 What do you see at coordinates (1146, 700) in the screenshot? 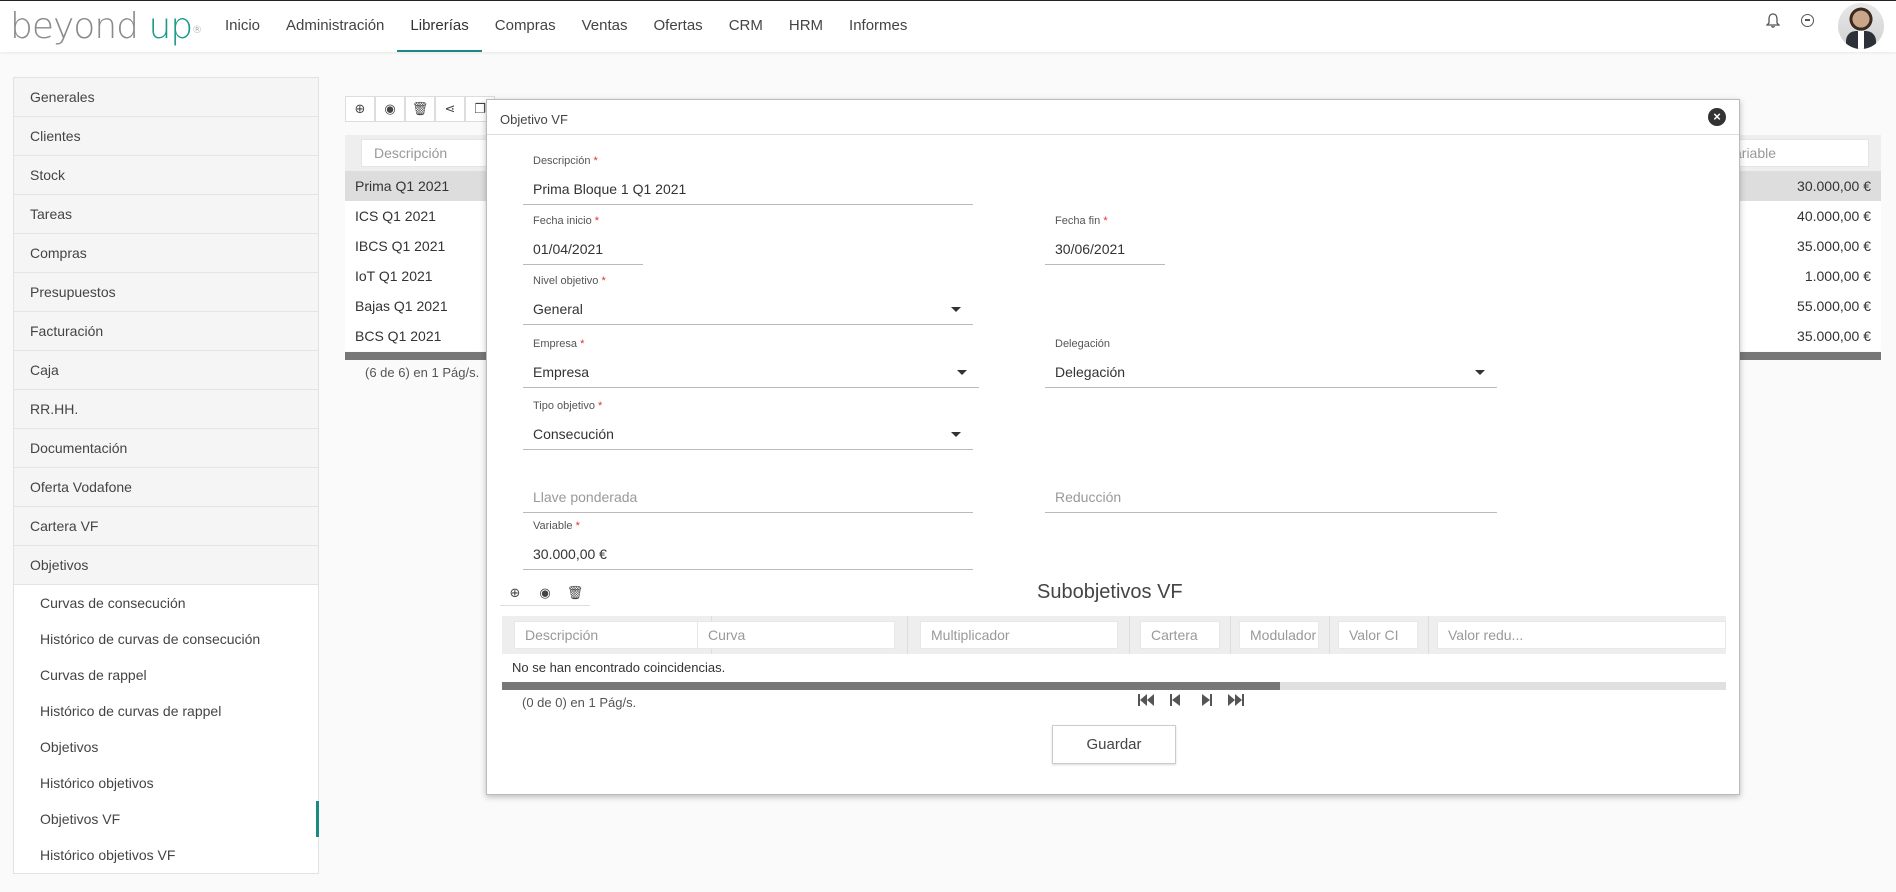
I see `first-page-icon` at bounding box center [1146, 700].